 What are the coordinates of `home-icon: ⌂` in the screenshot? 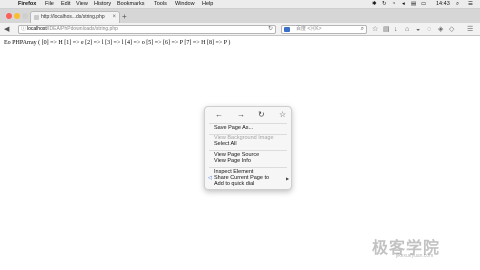 It's located at (407, 29).